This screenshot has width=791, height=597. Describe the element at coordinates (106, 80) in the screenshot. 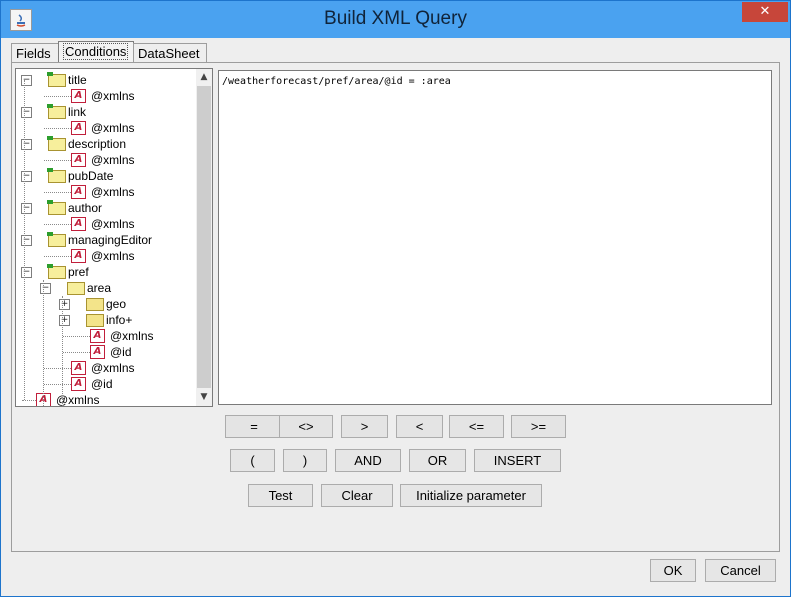

I see `tree-folder-node: − title` at that location.